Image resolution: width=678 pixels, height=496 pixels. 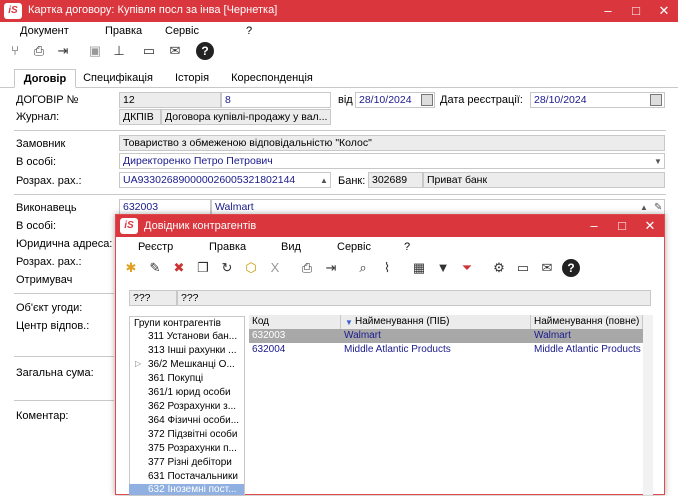 What do you see at coordinates (467, 268) in the screenshot?
I see `filter-clear-icon: ⏷` at bounding box center [467, 268].